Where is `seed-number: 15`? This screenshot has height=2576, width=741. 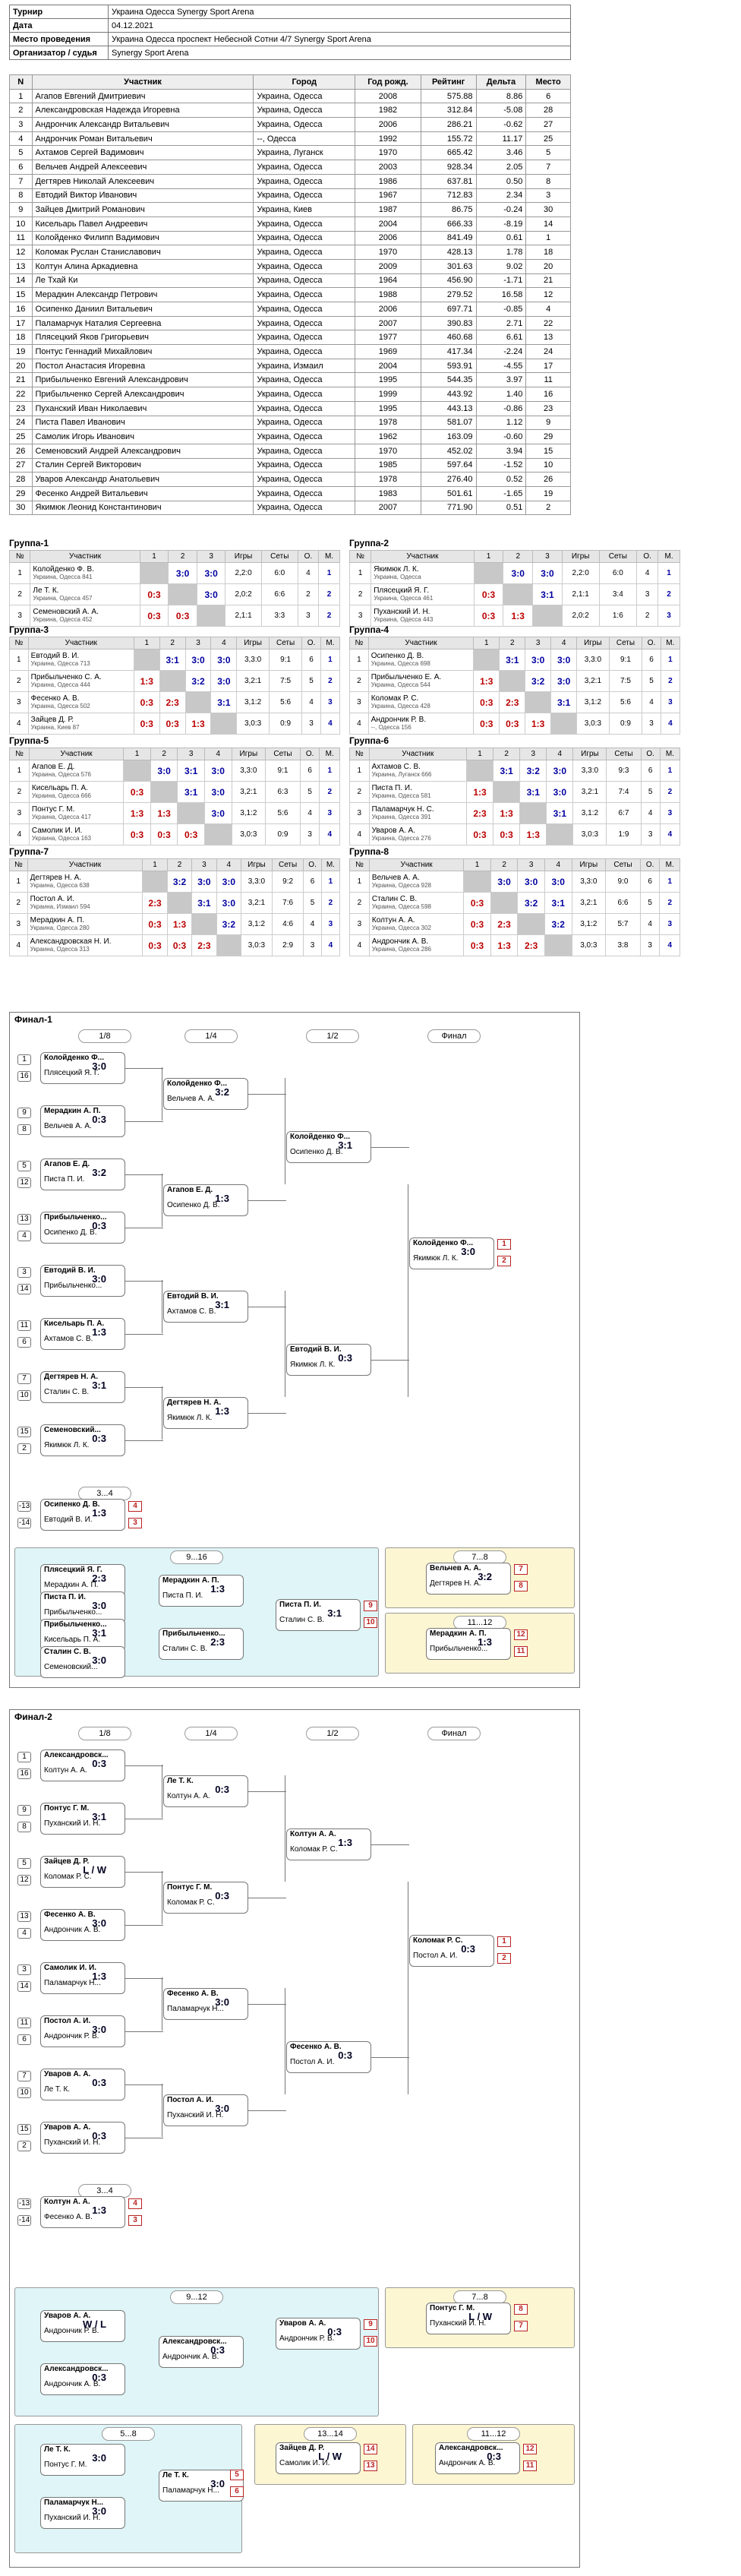 seed-number: 15 is located at coordinates (24, 1432).